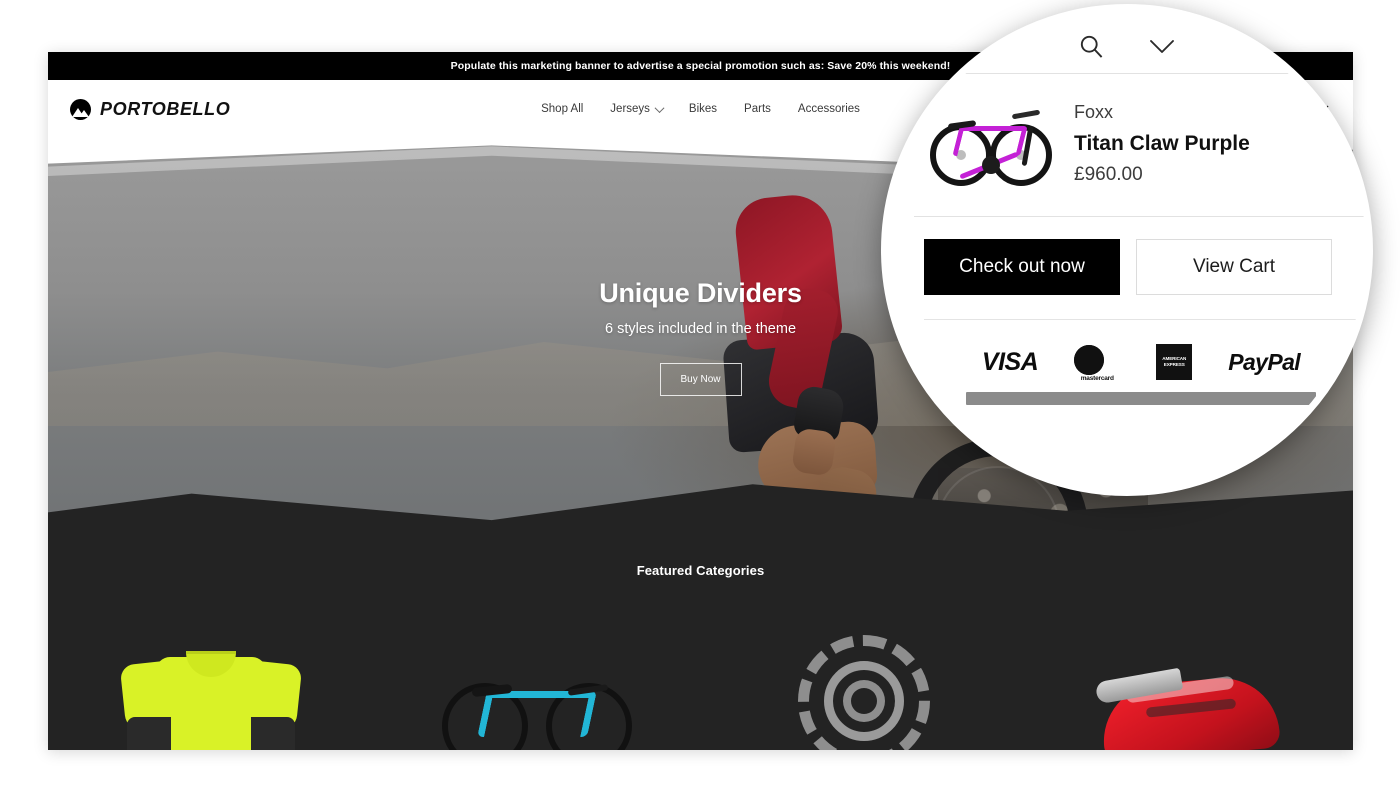  I want to click on nav-item-bikes: Bikes, so click(703, 109).